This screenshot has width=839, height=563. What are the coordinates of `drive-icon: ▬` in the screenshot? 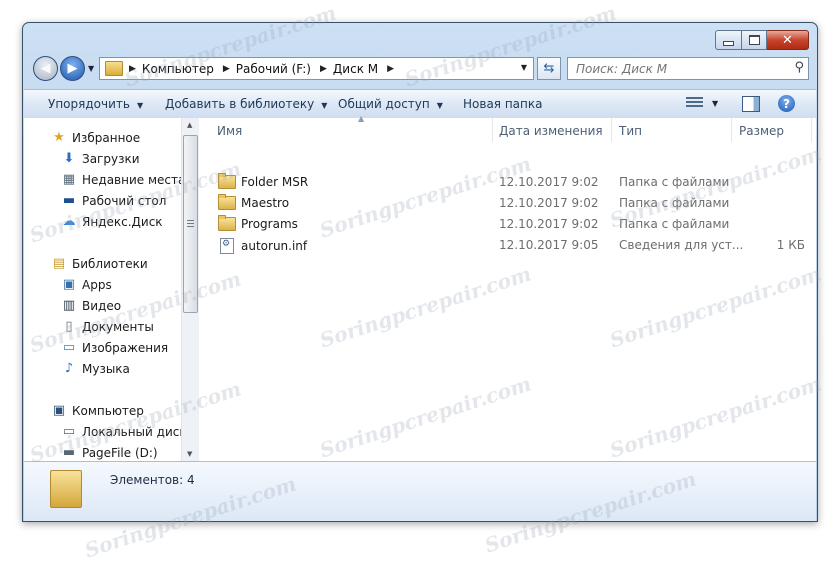 It's located at (69, 452).